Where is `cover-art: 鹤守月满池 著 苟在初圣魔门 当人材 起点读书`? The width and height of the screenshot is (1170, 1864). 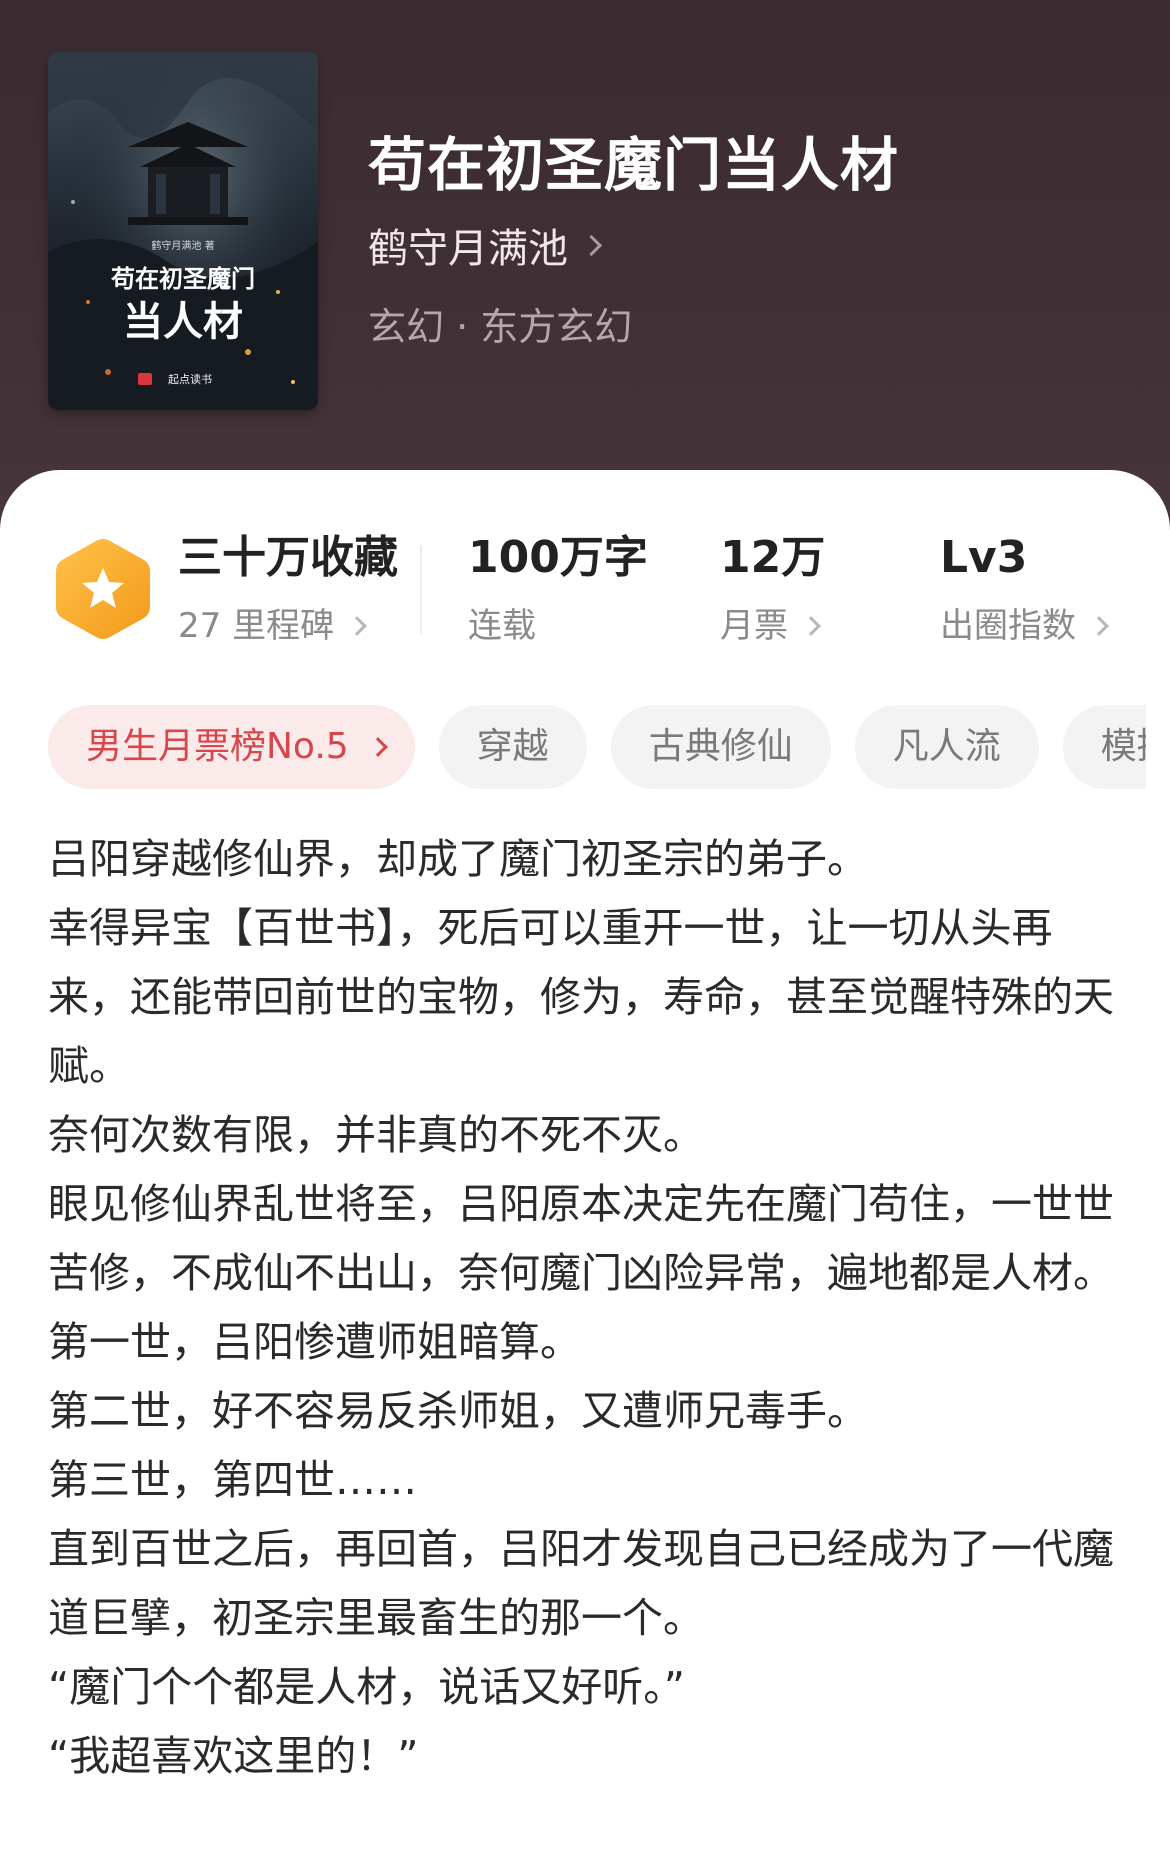 cover-art: 鹤守月满池 著 苟在初圣魔门 当人材 起点读书 is located at coordinates (183, 231).